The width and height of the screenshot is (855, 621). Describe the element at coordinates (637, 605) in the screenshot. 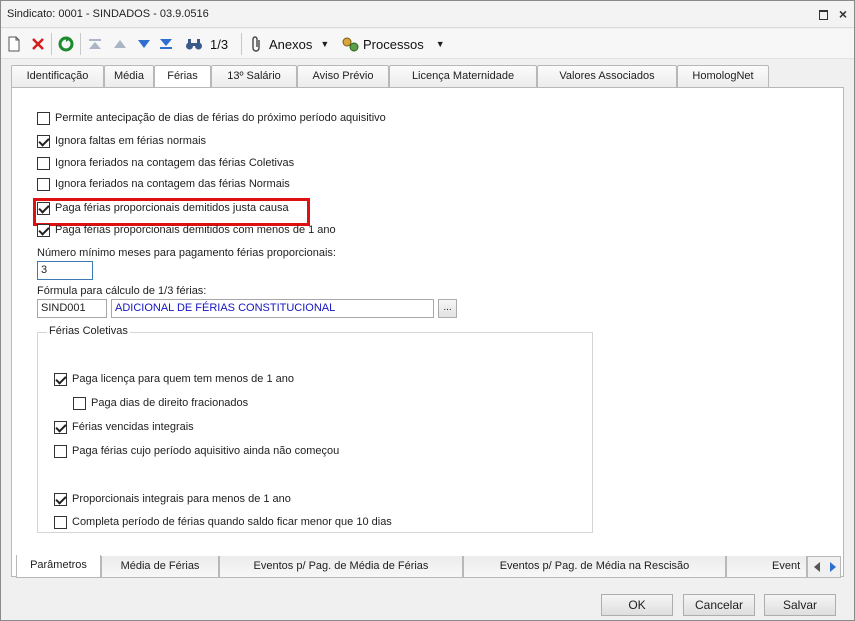

I see `ok-button: OK` at that location.